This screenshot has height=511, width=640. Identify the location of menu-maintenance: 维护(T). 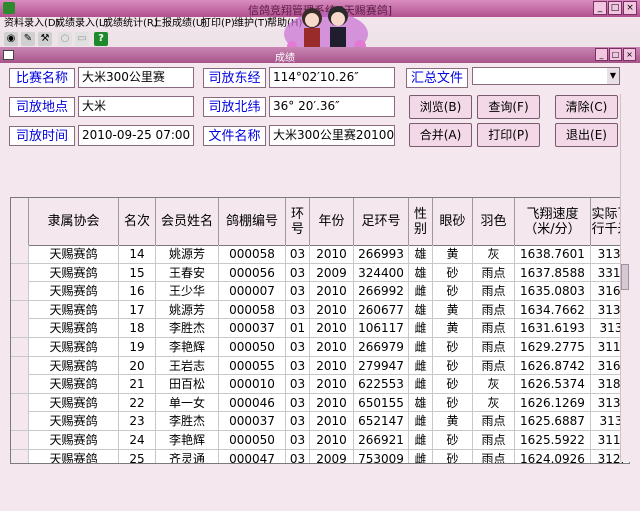
(251, 24).